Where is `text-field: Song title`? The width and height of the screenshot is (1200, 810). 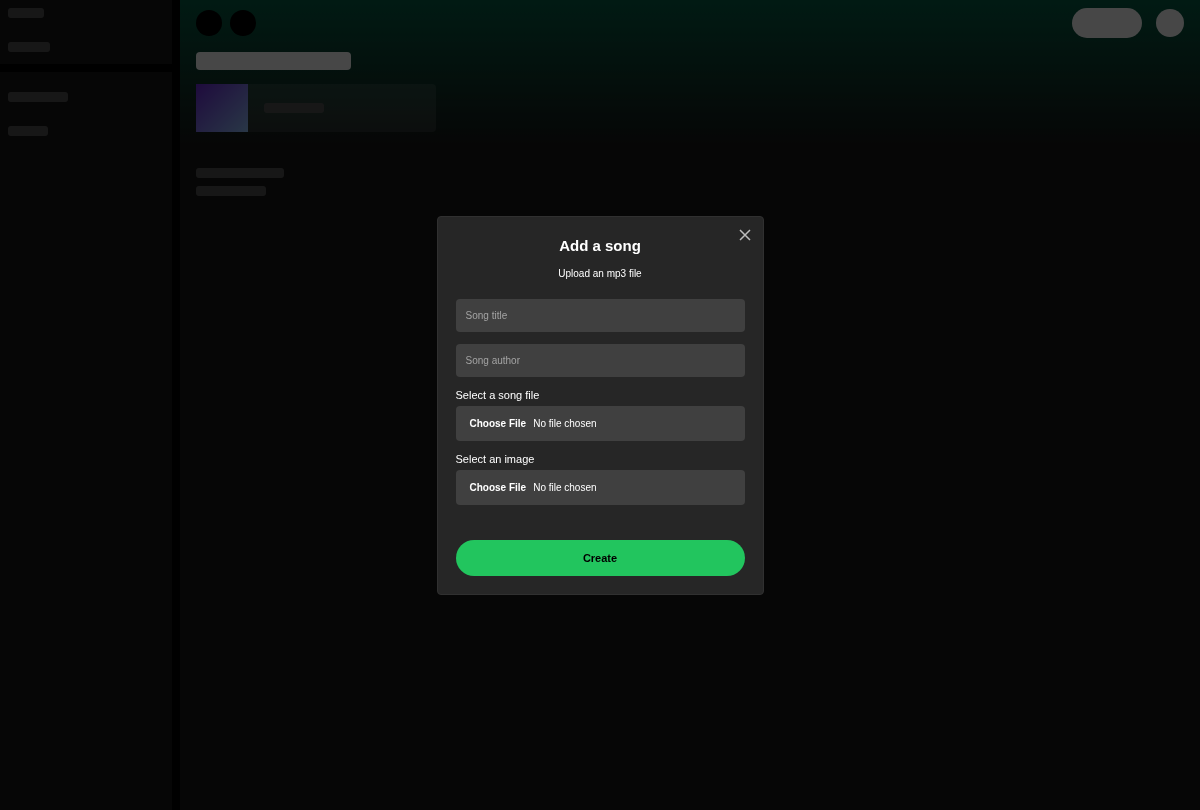 text-field: Song title is located at coordinates (600, 315).